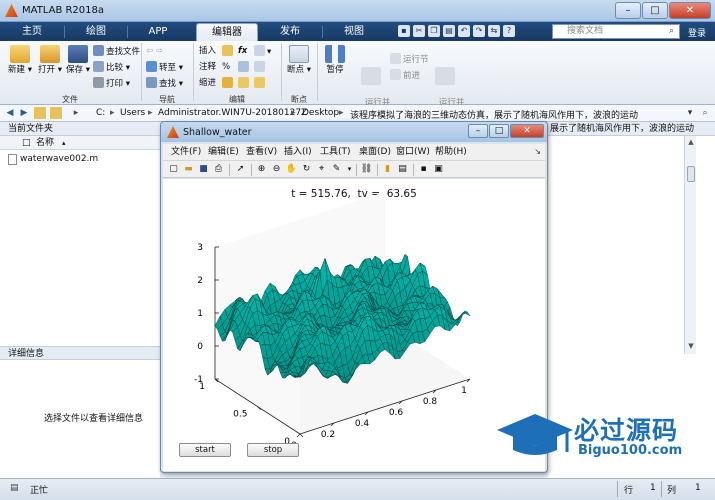  What do you see at coordinates (261, 152) in the screenshot?
I see `menu-view: 查看(V)` at bounding box center [261, 152].